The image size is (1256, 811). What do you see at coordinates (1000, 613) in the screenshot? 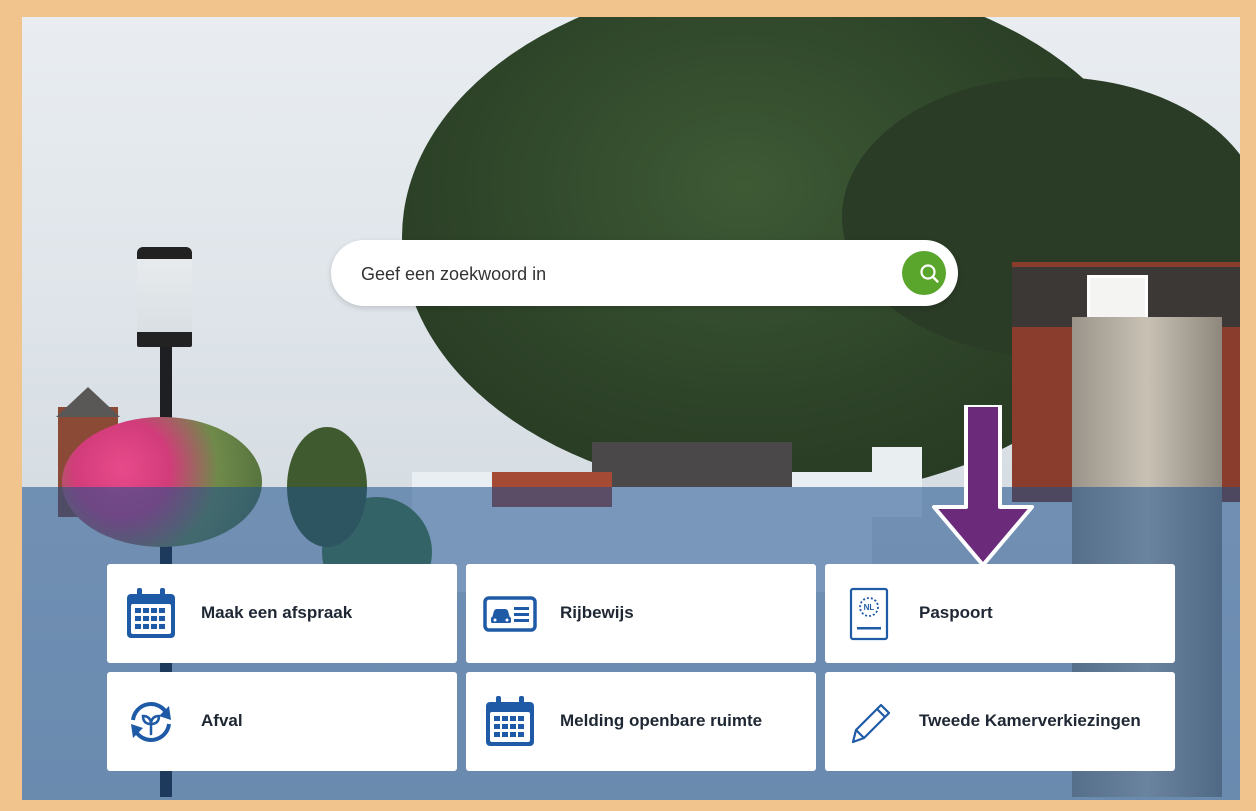
I see `tile-paspoort: NL Paspoort` at bounding box center [1000, 613].